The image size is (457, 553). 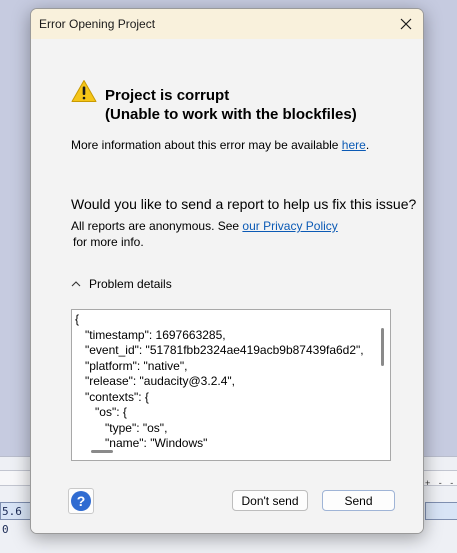 I want to click on close-icon, so click(x=406, y=24).